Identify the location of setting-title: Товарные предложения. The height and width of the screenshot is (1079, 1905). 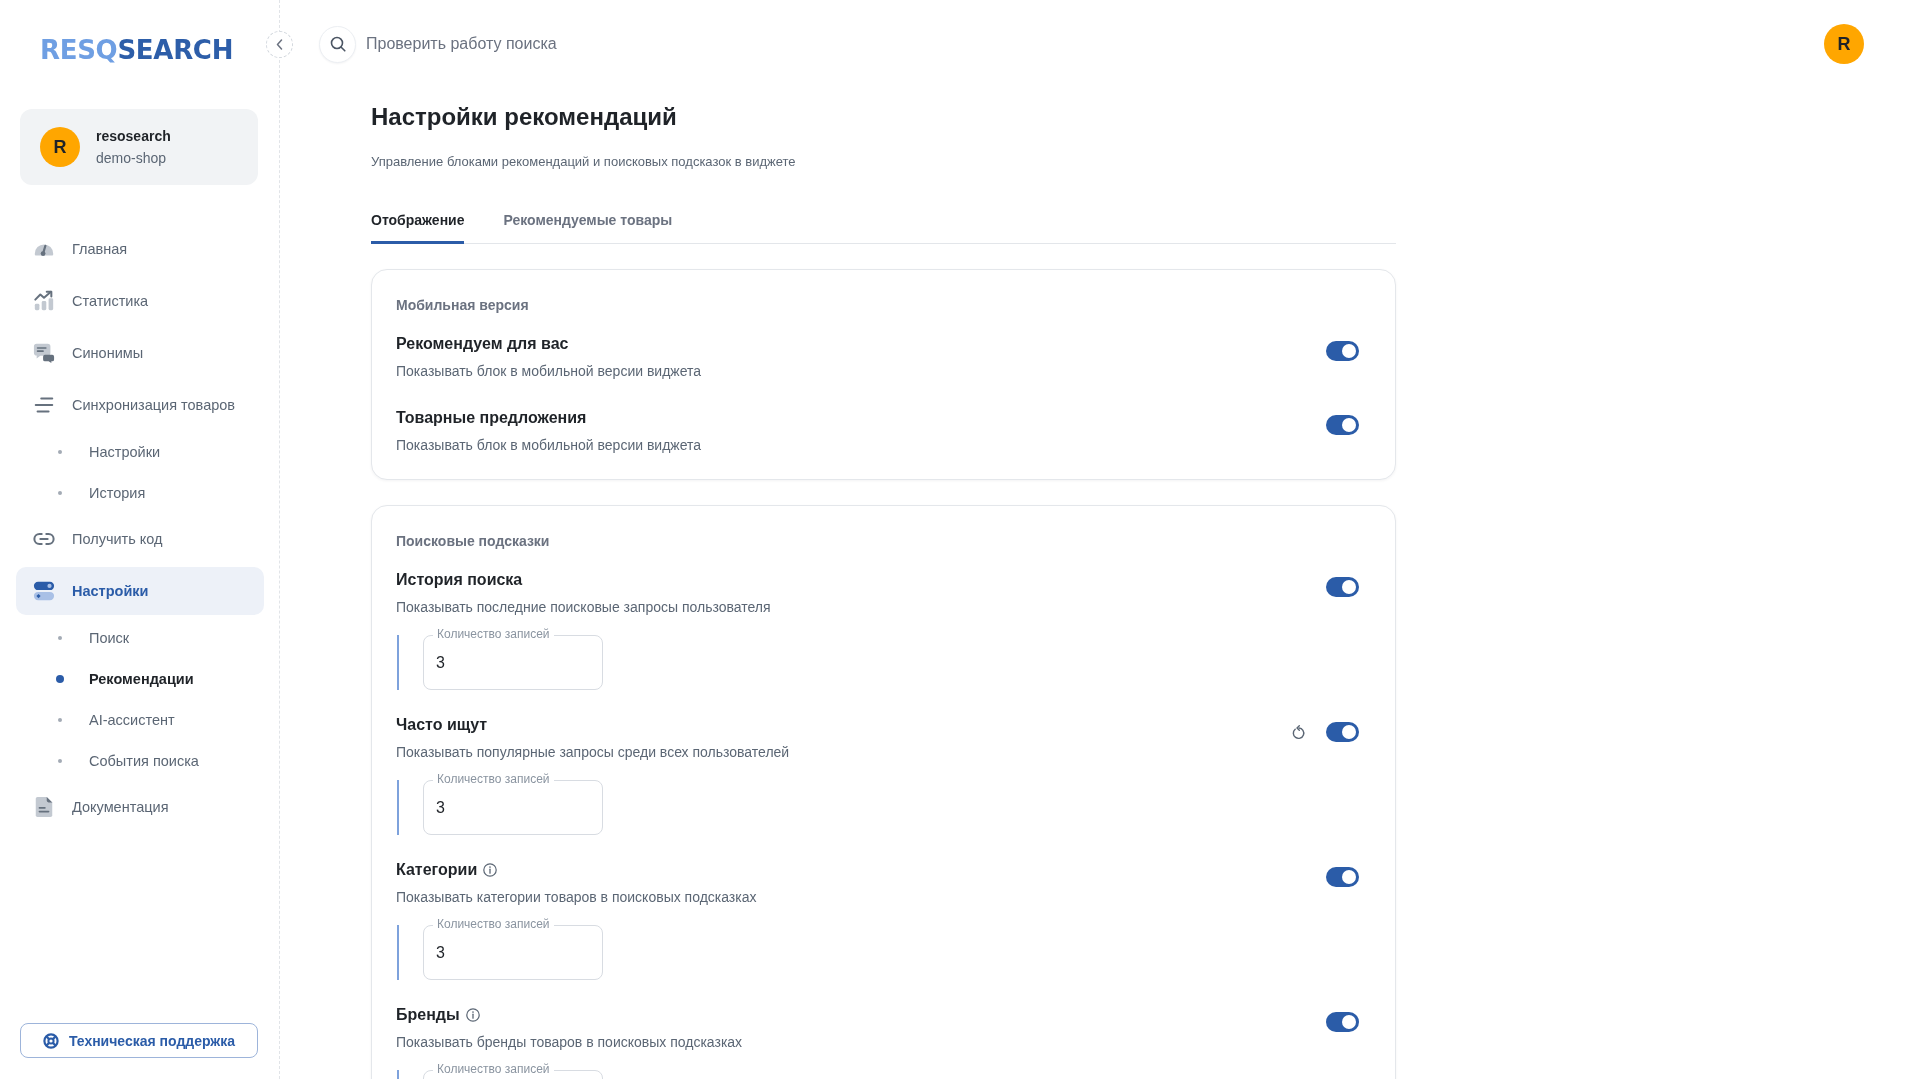
(491, 418).